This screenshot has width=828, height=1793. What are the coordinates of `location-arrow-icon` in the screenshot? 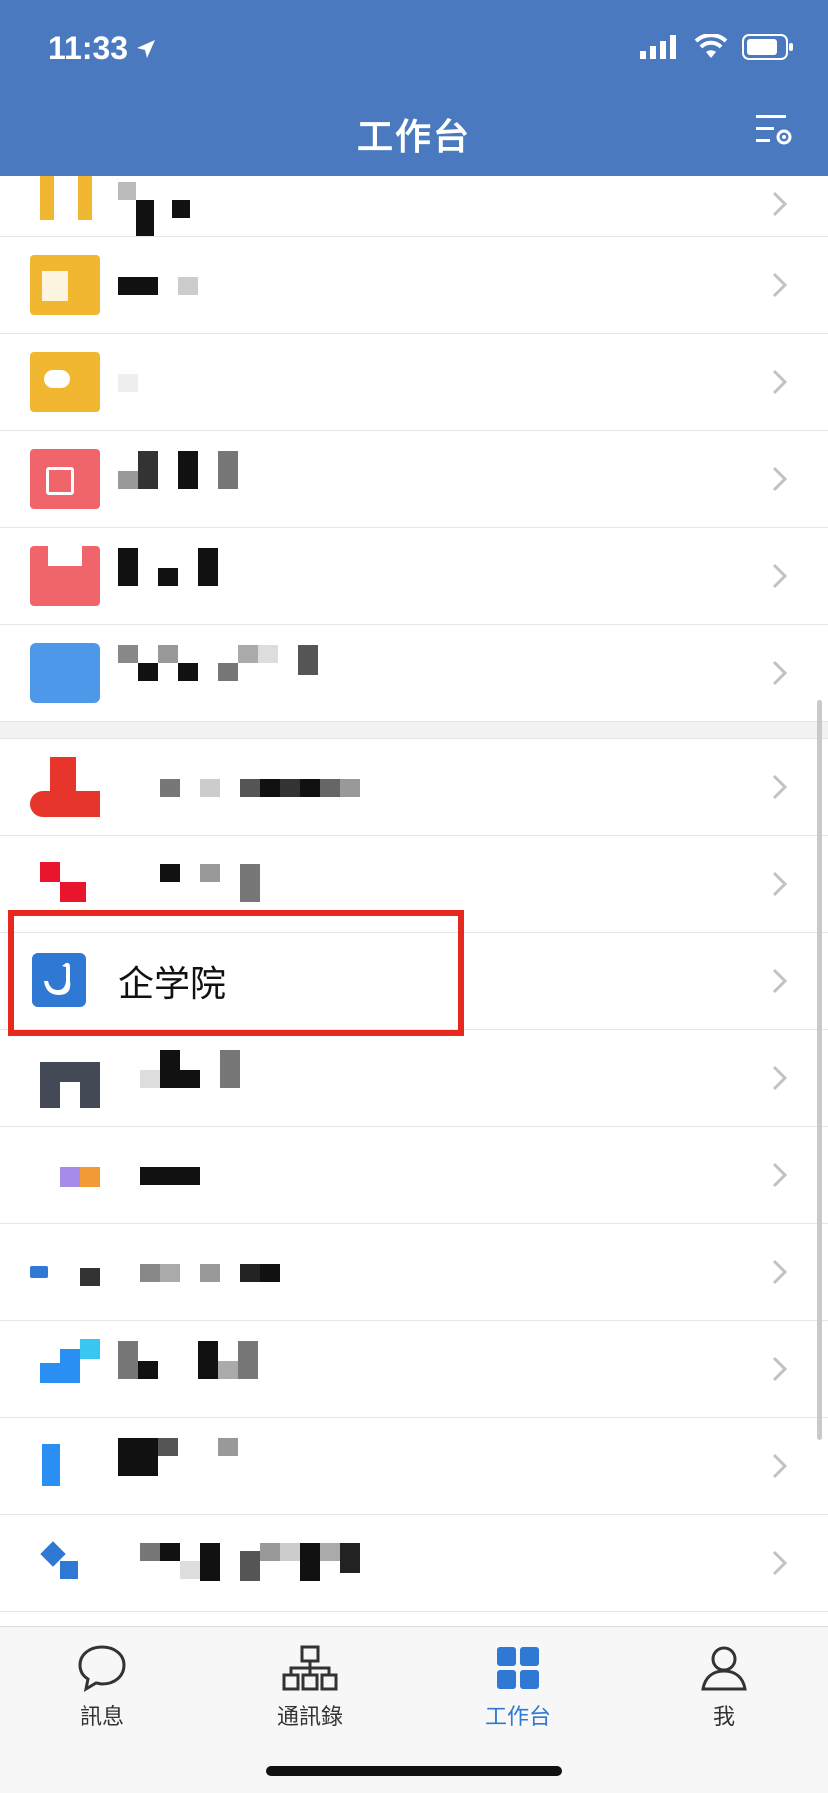 It's located at (146, 48).